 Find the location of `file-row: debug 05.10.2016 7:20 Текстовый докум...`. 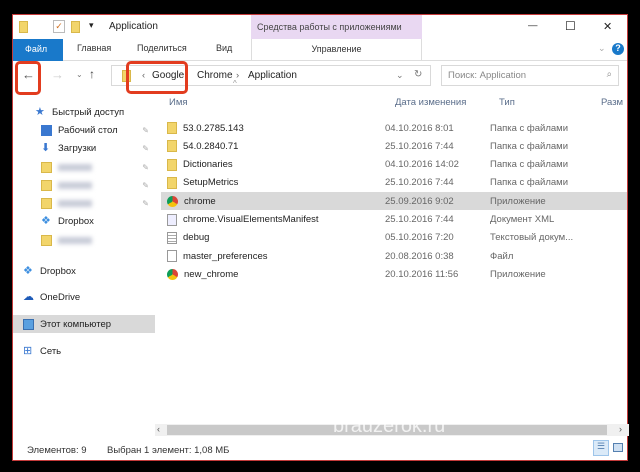

file-row: debug 05.10.2016 7:20 Текстовый докум... is located at coordinates (394, 238).